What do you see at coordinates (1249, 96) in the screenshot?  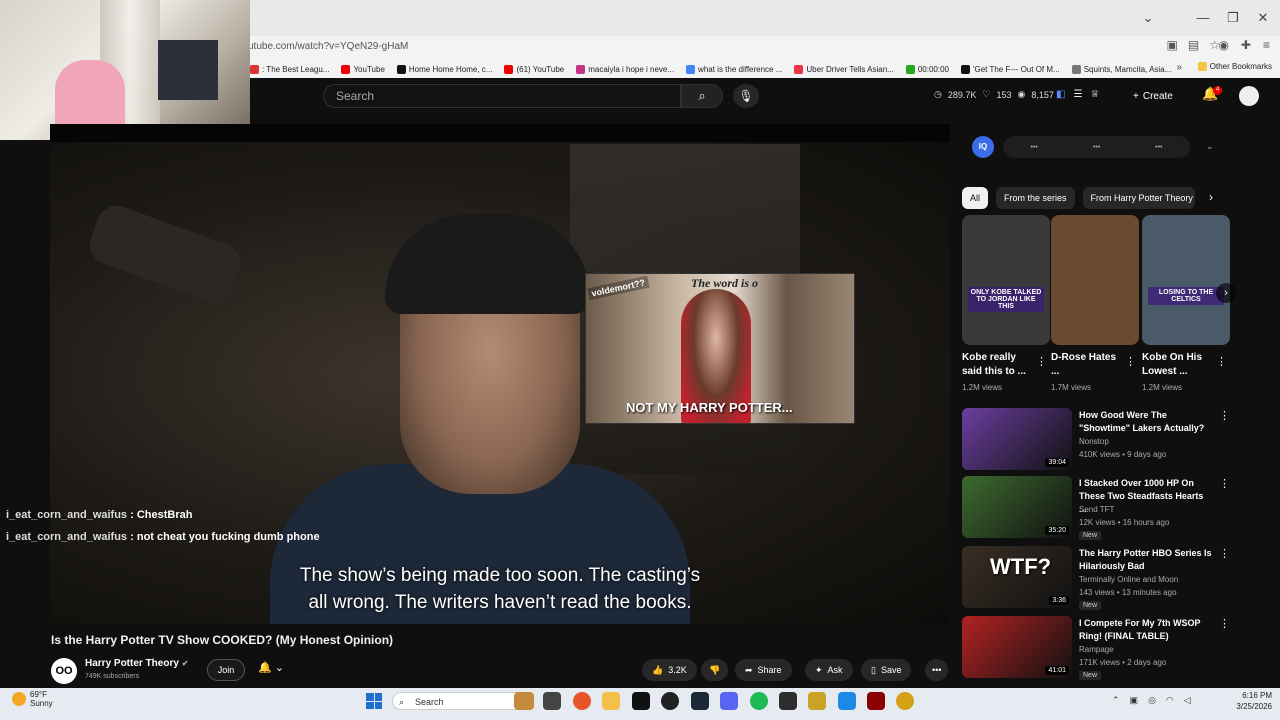 I see `account-avatar` at bounding box center [1249, 96].